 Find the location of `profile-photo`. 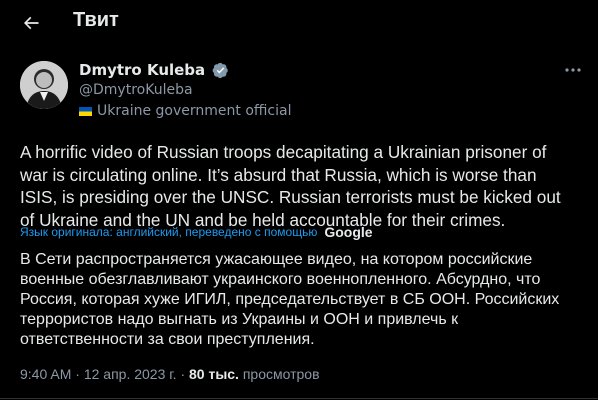

profile-photo is located at coordinates (44, 85).